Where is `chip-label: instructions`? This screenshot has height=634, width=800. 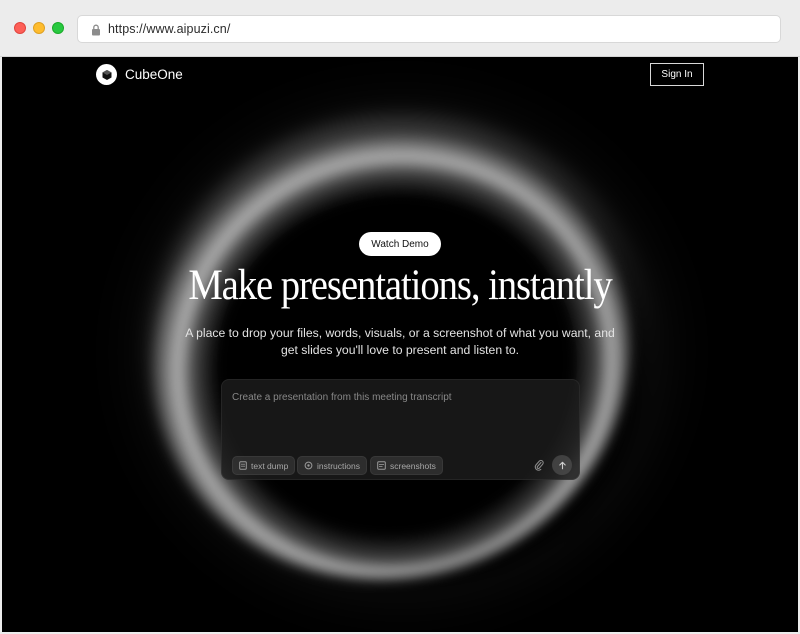
chip-label: instructions is located at coordinates (338, 465).